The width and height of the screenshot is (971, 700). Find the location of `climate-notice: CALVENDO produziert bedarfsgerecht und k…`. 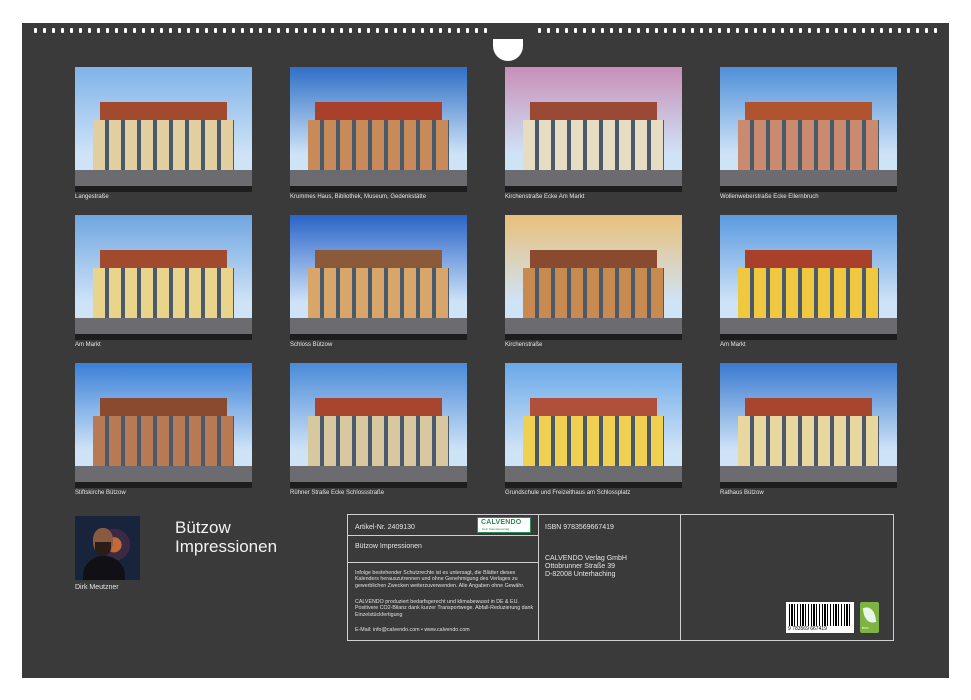

climate-notice: CALVENDO produziert bedarfsgerecht und k… is located at coordinates (444, 608).